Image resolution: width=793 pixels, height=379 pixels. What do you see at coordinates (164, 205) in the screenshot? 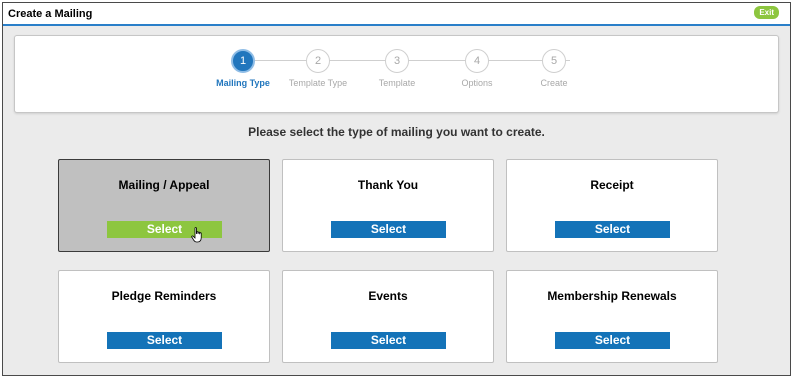
I see `mailing-type-card-mailing-appeal: Mailing / Appeal Select` at bounding box center [164, 205].